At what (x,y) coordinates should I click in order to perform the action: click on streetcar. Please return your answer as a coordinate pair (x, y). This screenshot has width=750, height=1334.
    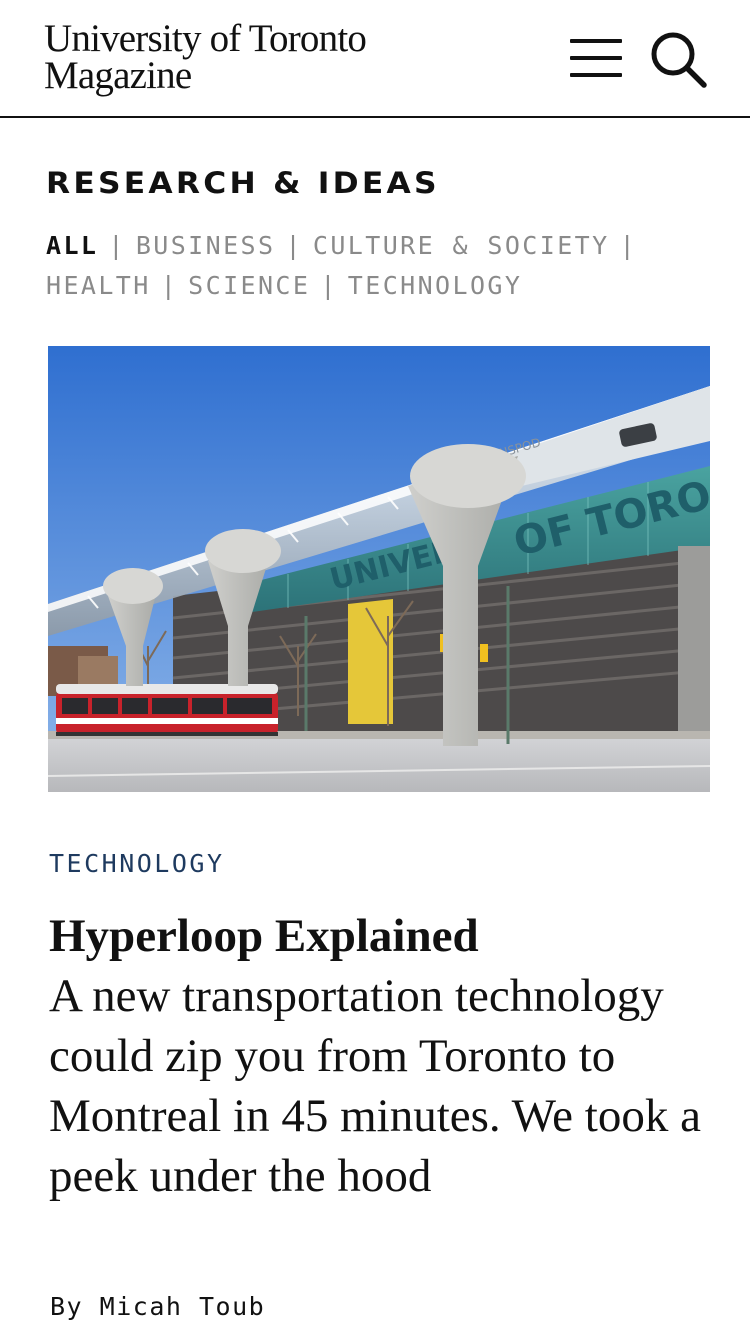
    Looking at the image, I should click on (167, 710).